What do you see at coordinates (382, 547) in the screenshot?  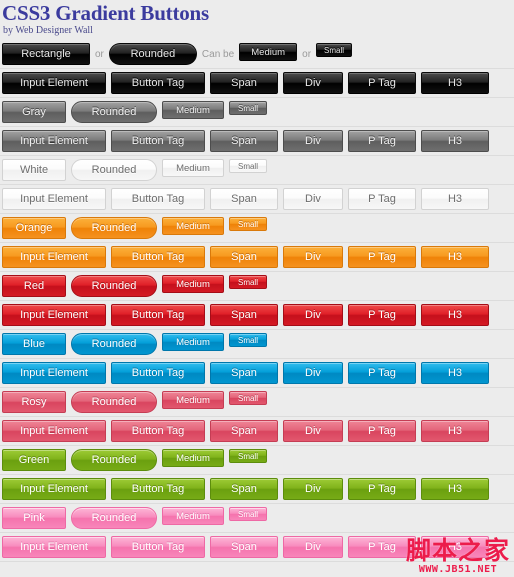 I see `button-pink-ptag: P Tag` at bounding box center [382, 547].